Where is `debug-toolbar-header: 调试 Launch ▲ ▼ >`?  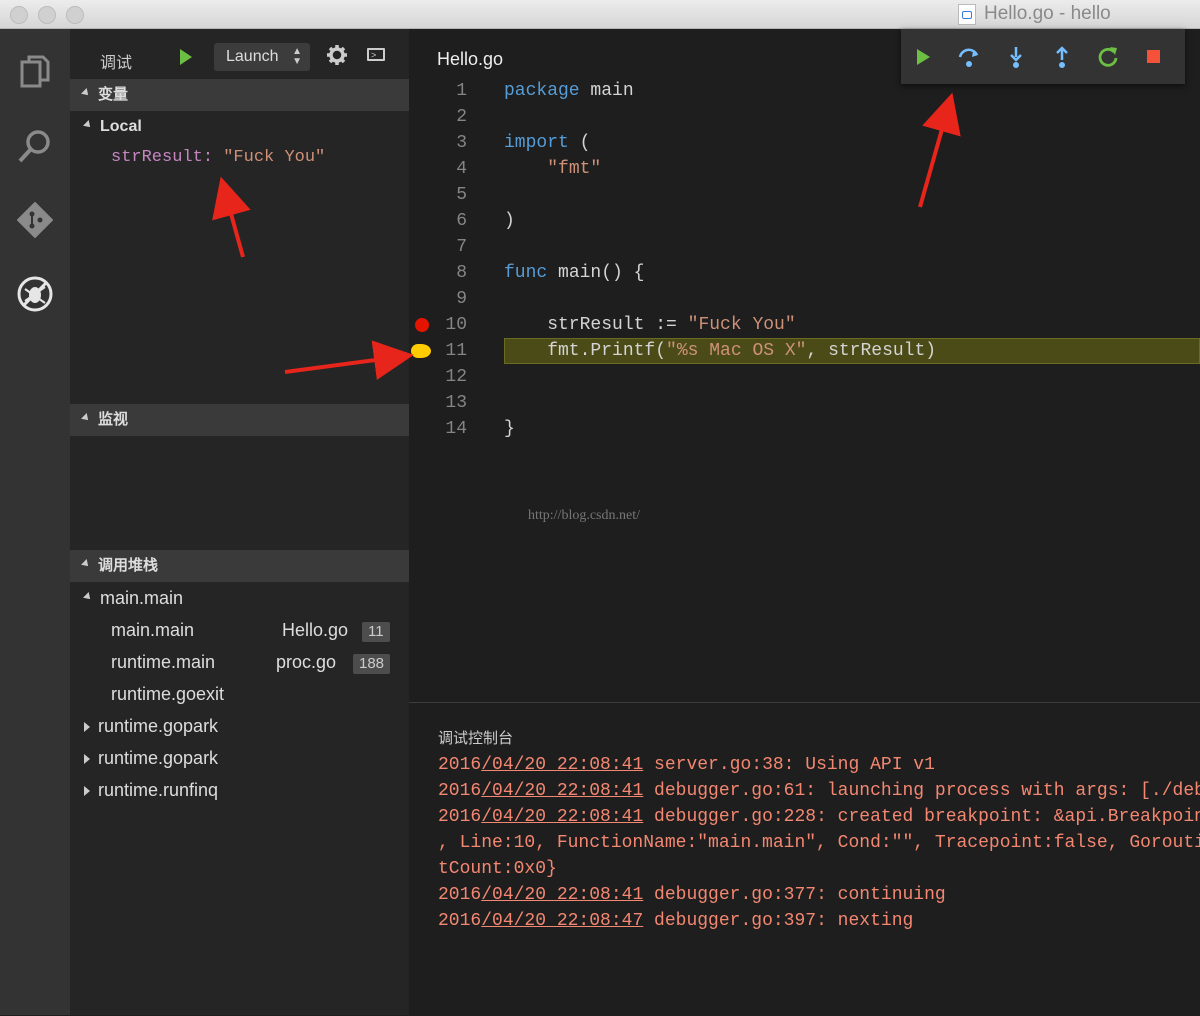
debug-toolbar-header: 调试 Launch ▲ ▼ > is located at coordinates (239, 55).